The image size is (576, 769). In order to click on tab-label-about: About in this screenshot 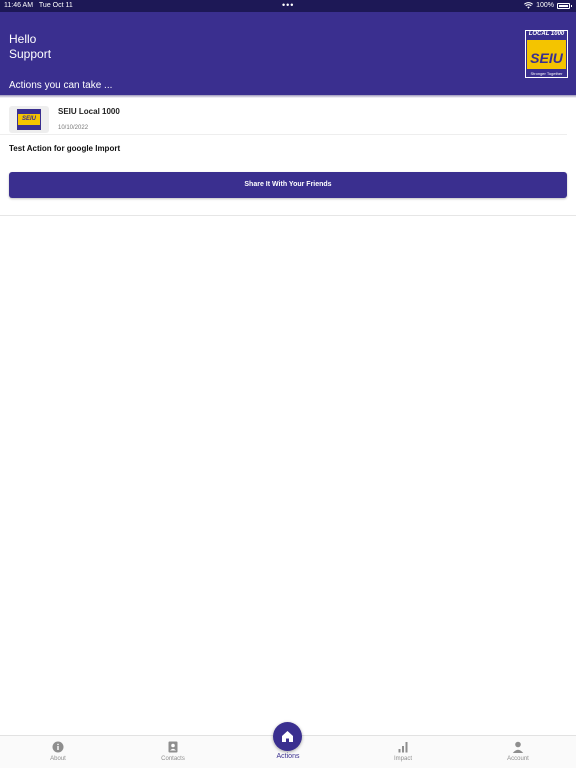, I will do `click(58, 759)`.